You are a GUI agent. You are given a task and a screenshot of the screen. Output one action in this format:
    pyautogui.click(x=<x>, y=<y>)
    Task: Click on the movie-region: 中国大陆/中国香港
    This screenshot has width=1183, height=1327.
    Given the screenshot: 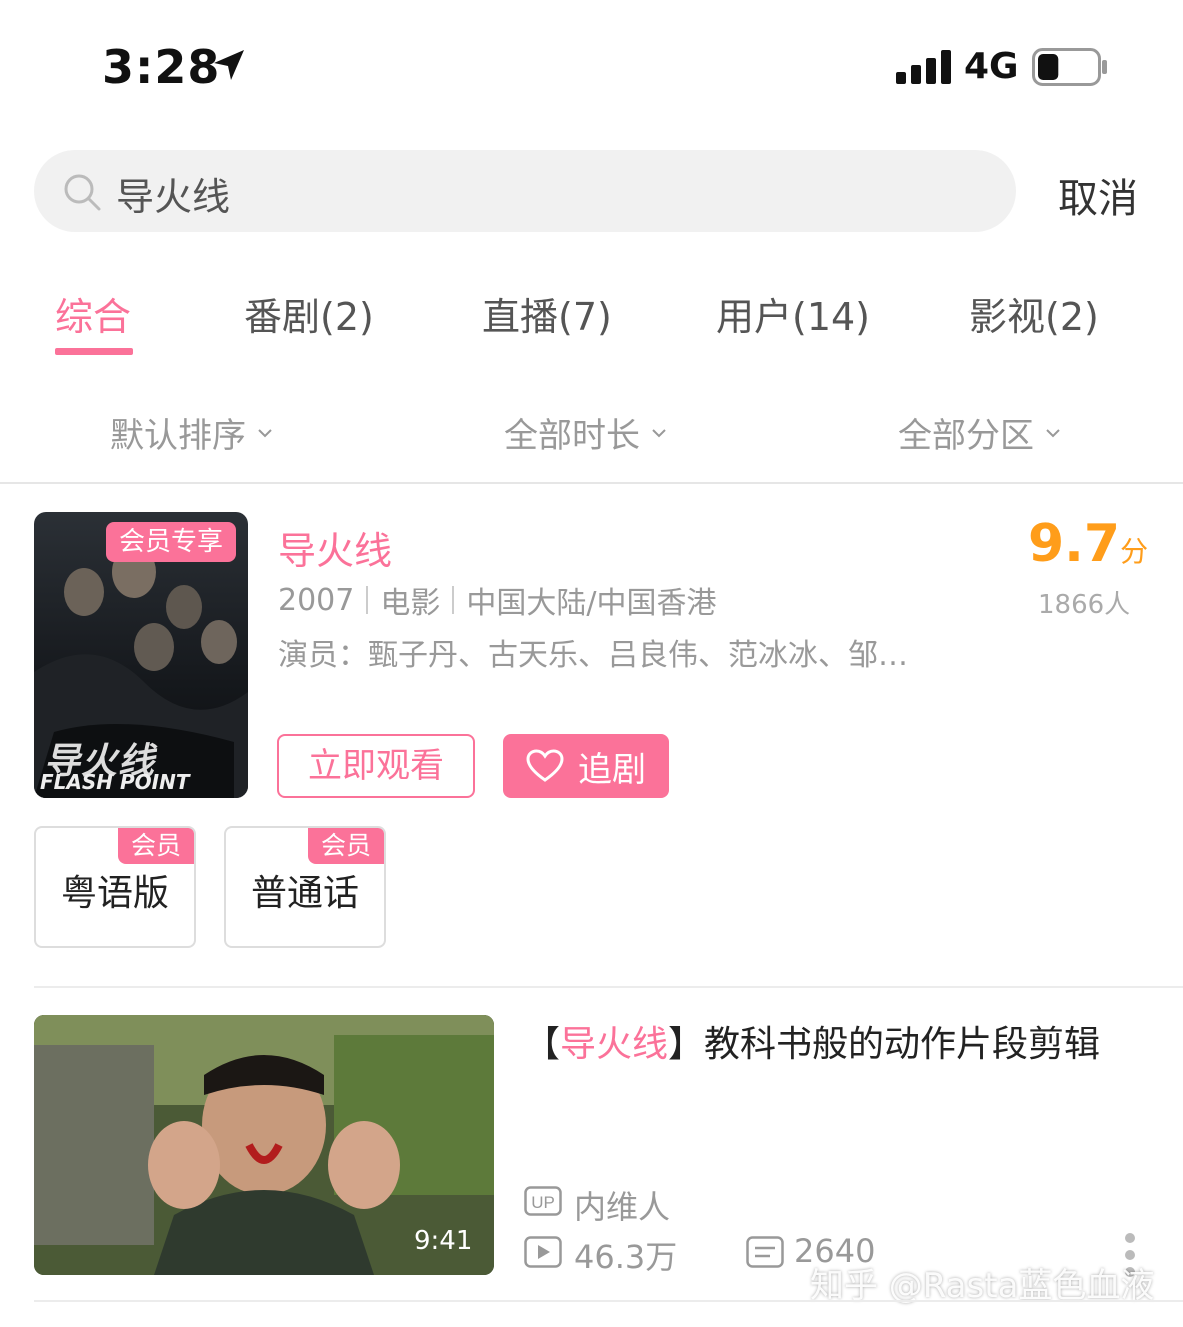 What is the action you would take?
    pyautogui.click(x=591, y=603)
    